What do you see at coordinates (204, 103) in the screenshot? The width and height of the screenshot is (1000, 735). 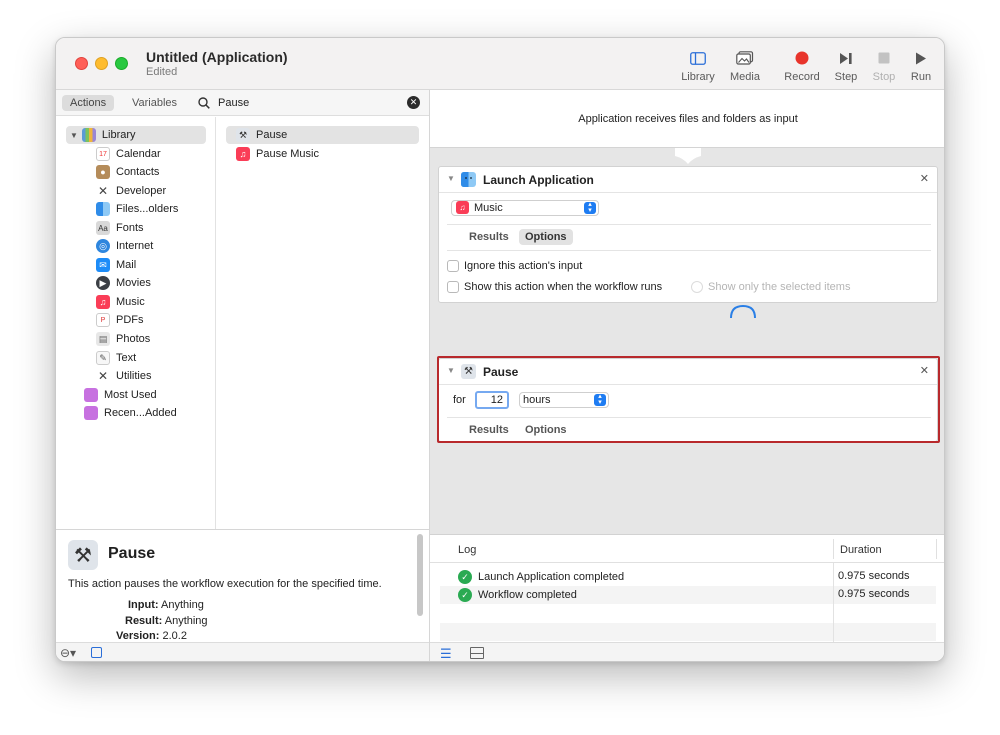 I see `search-icon` at bounding box center [204, 103].